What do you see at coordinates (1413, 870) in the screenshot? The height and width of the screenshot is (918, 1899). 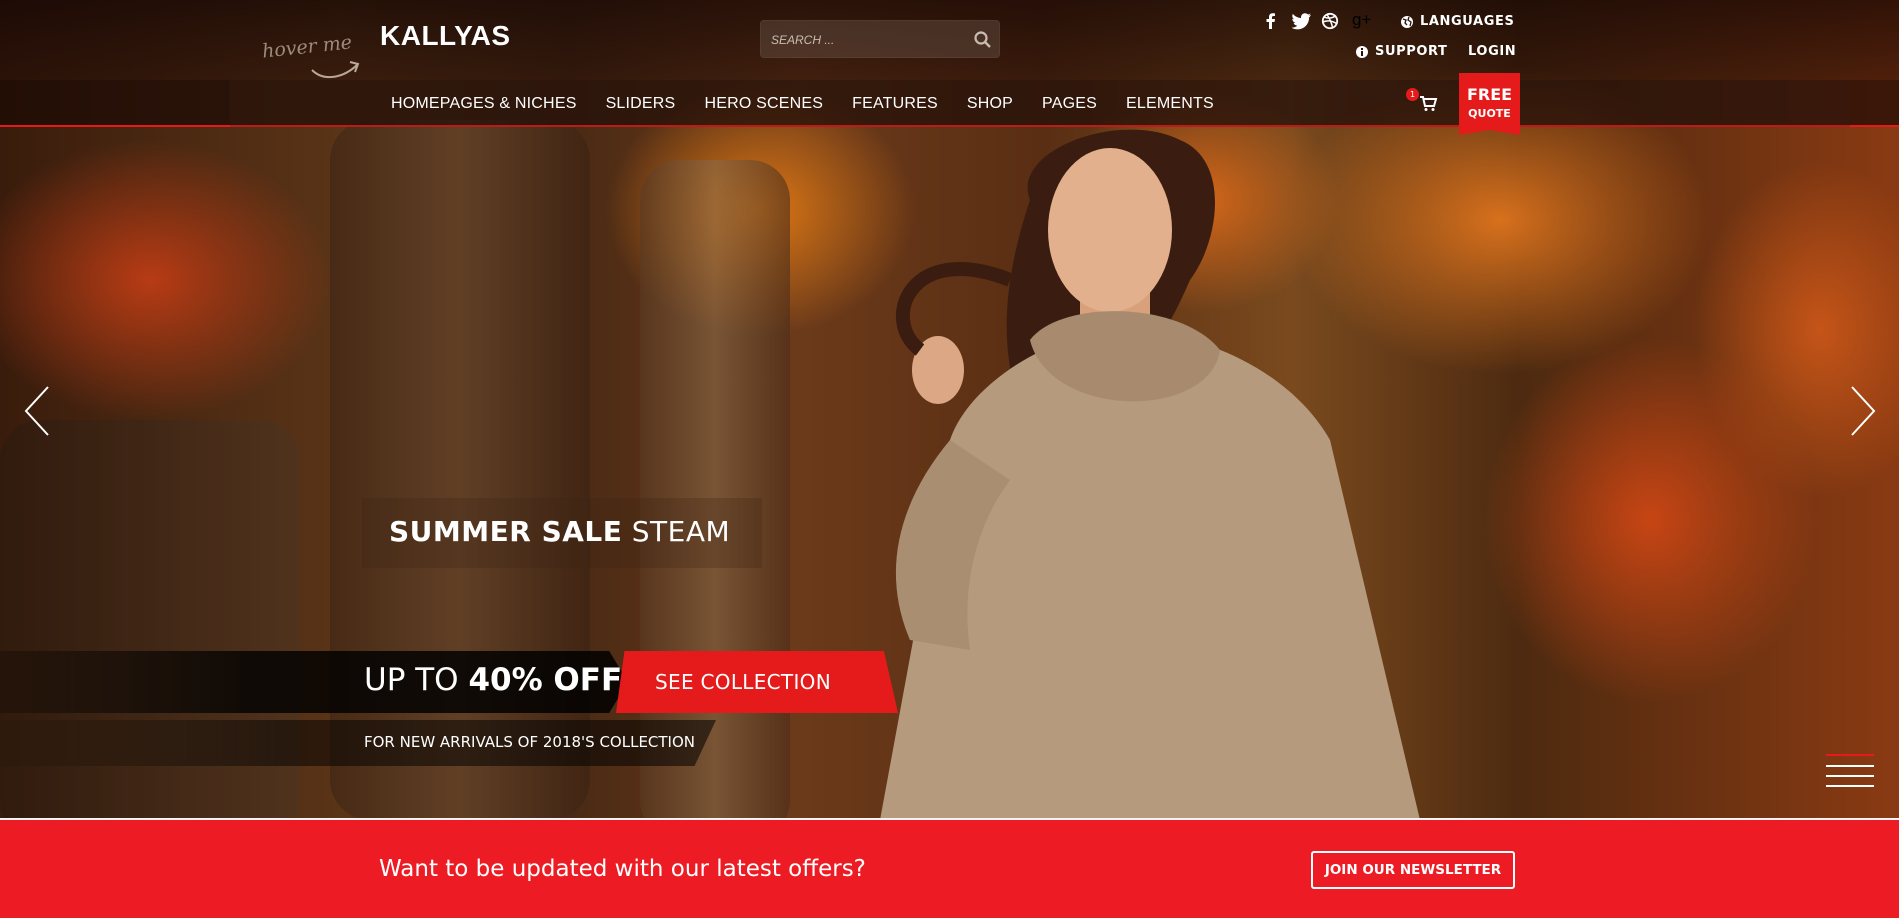 I see `join-newsletter-button: JOIN OUR NEWSLETTER` at bounding box center [1413, 870].